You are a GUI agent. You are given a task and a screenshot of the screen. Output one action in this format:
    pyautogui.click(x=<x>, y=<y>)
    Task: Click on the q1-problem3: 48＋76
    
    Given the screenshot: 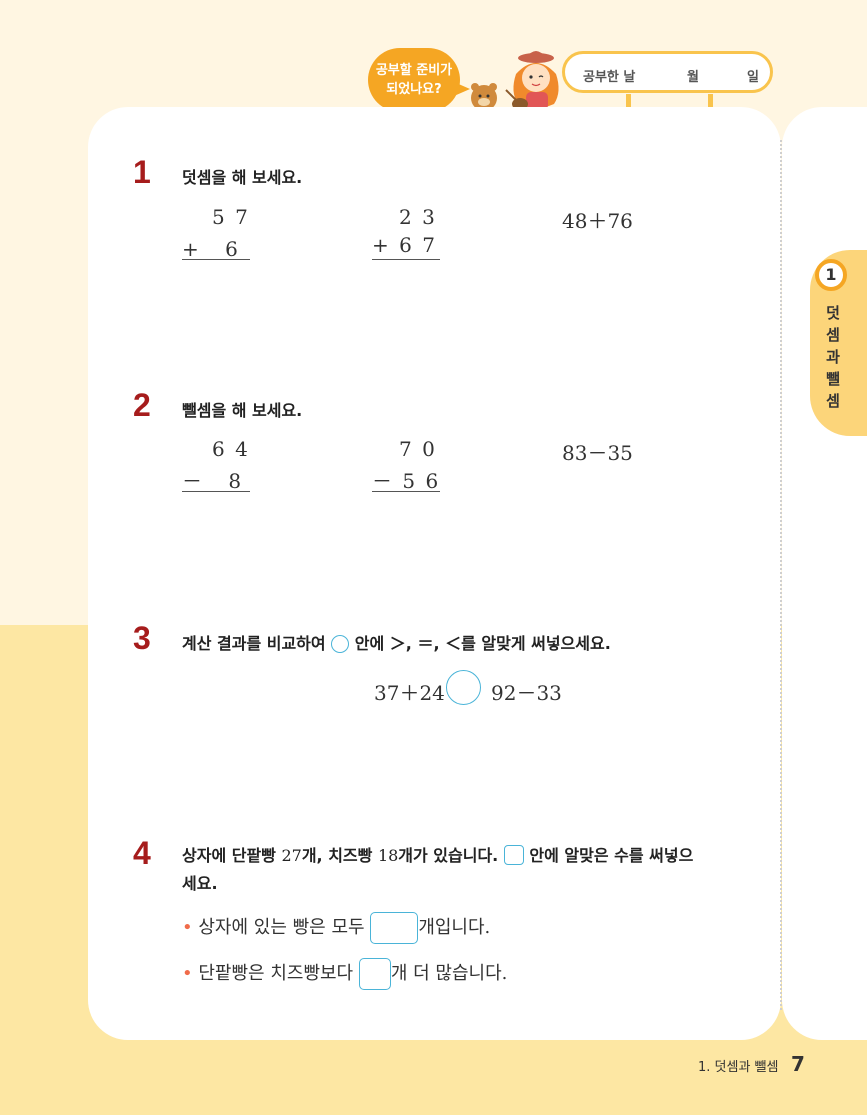 What is the action you would take?
    pyautogui.click(x=597, y=221)
    